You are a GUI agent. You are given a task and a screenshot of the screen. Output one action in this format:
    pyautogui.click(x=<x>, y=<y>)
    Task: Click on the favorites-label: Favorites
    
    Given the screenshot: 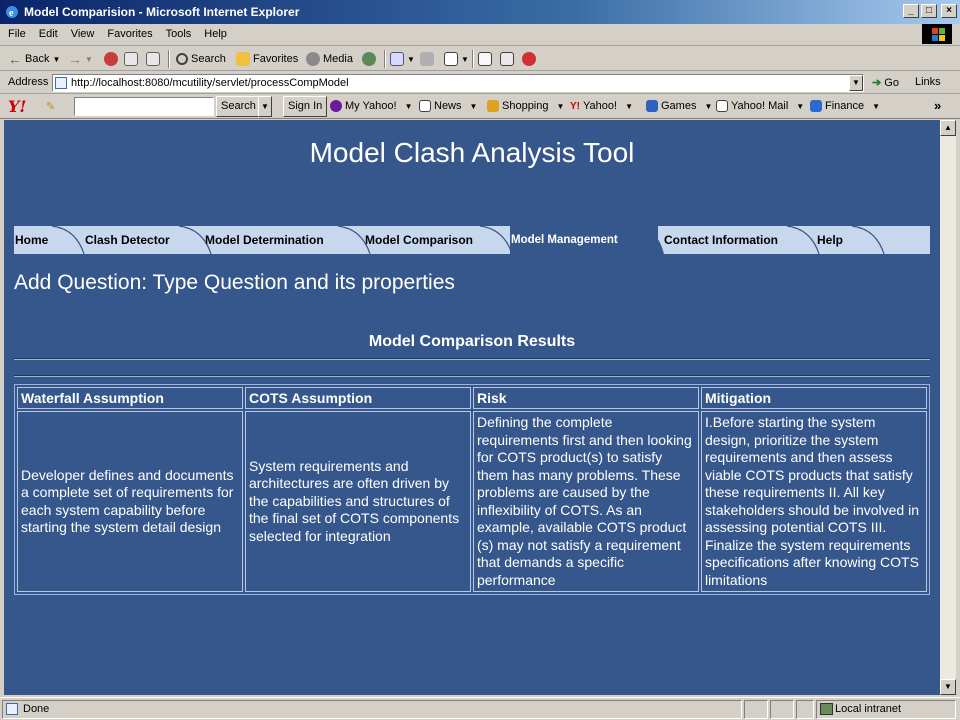 What is the action you would take?
    pyautogui.click(x=276, y=59)
    